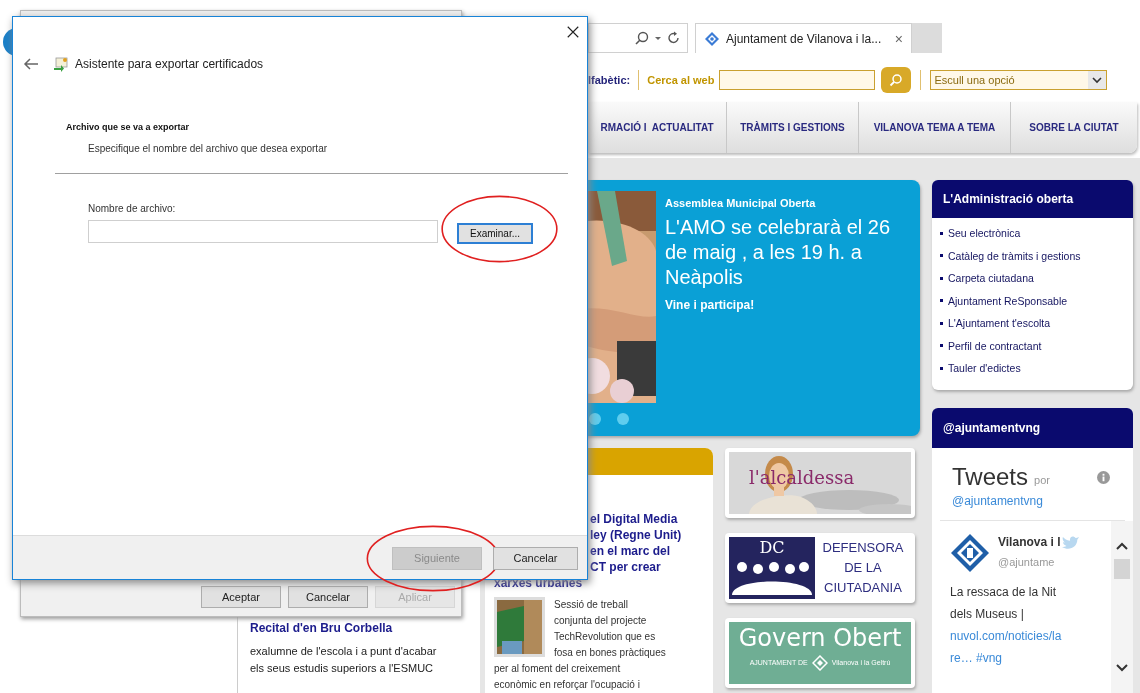  Describe the element at coordinates (263, 231) in the screenshot. I see `file-name-field` at that location.